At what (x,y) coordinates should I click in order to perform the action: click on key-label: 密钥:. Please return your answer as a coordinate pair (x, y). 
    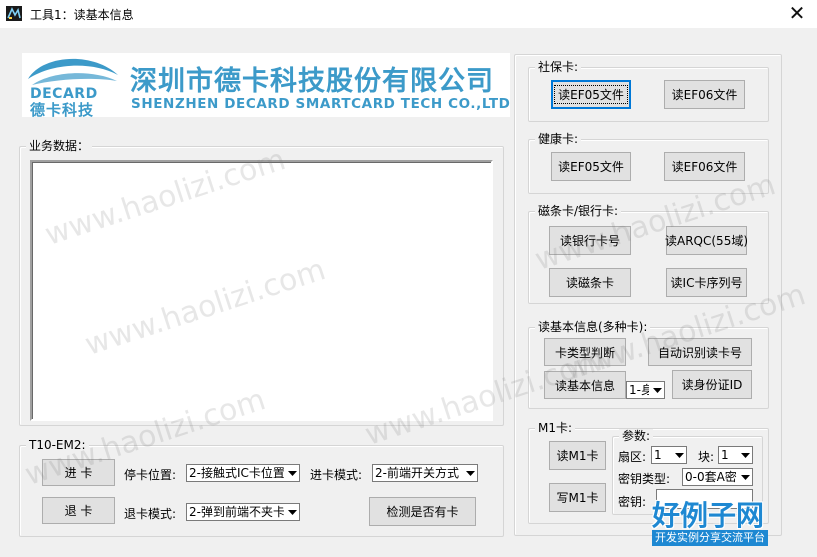
    Looking at the image, I should click on (632, 502).